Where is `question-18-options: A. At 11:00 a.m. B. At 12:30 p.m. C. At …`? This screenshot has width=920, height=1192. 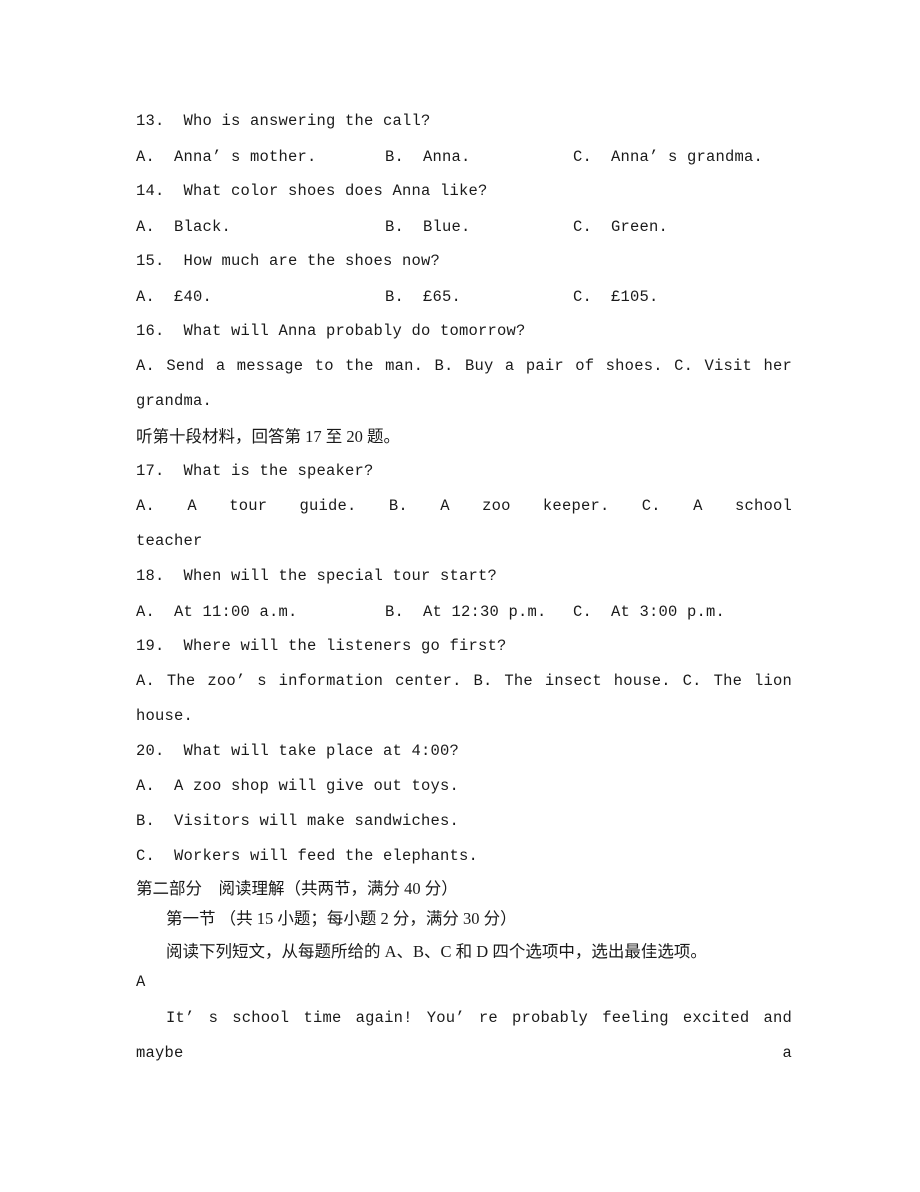
question-18-options: A. At 11:00 a.m. B. At 12:30 p.m. C. At … is located at coordinates (464, 611).